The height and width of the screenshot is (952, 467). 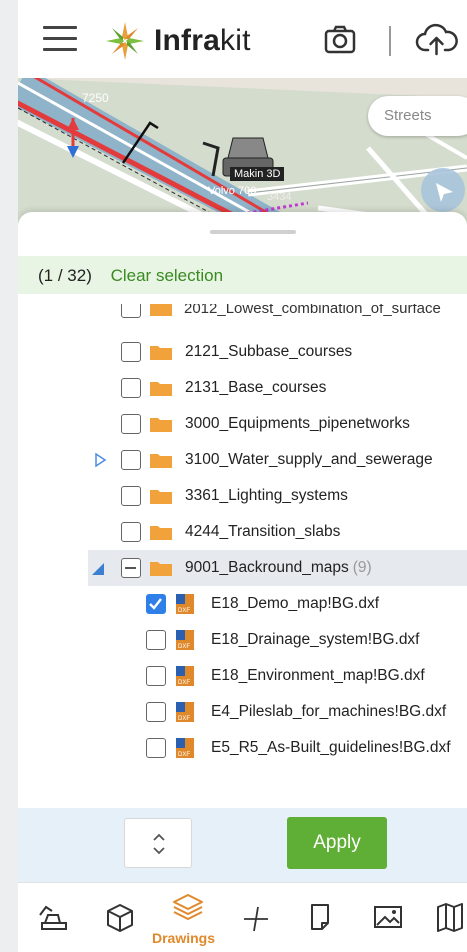 What do you see at coordinates (167, 275) in the screenshot?
I see `clear-selection-link: Clear selection` at bounding box center [167, 275].